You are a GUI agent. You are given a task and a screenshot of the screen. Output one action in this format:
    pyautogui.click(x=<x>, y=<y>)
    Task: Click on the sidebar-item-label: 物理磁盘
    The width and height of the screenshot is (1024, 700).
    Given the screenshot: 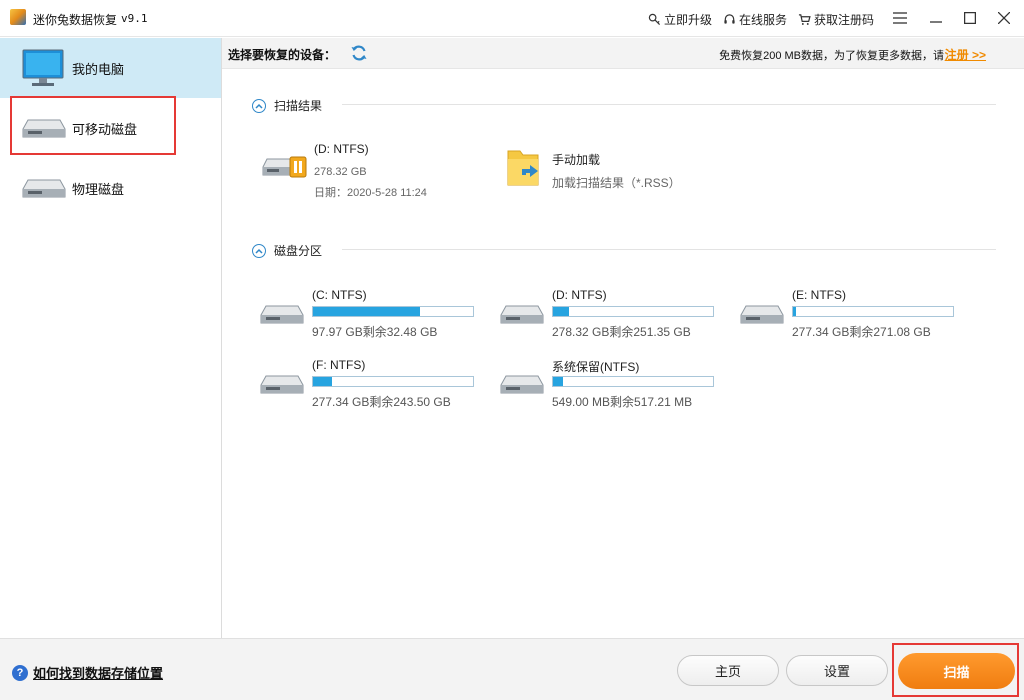 What is the action you would take?
    pyautogui.click(x=98, y=189)
    